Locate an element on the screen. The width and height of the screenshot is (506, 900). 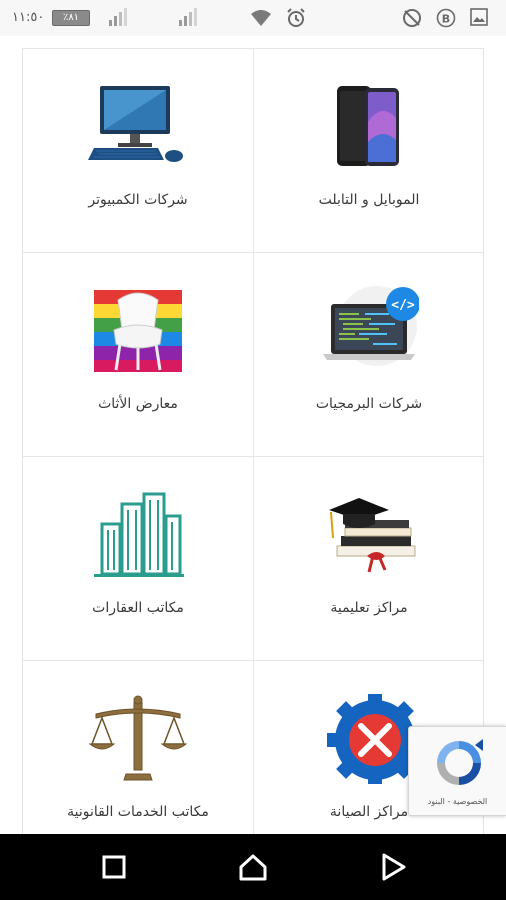
category-label: مكاتب العقارات is located at coordinates (138, 608).